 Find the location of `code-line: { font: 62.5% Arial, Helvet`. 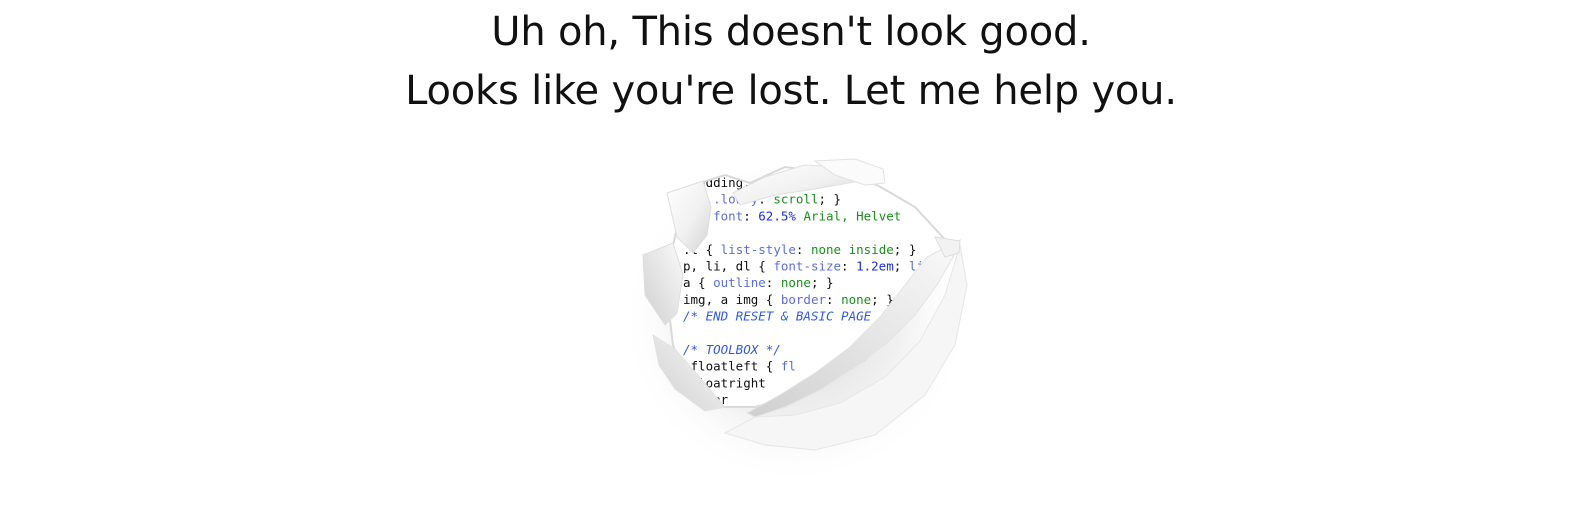

code-line: { font: 62.5% Arial, Helvet is located at coordinates (792, 215).